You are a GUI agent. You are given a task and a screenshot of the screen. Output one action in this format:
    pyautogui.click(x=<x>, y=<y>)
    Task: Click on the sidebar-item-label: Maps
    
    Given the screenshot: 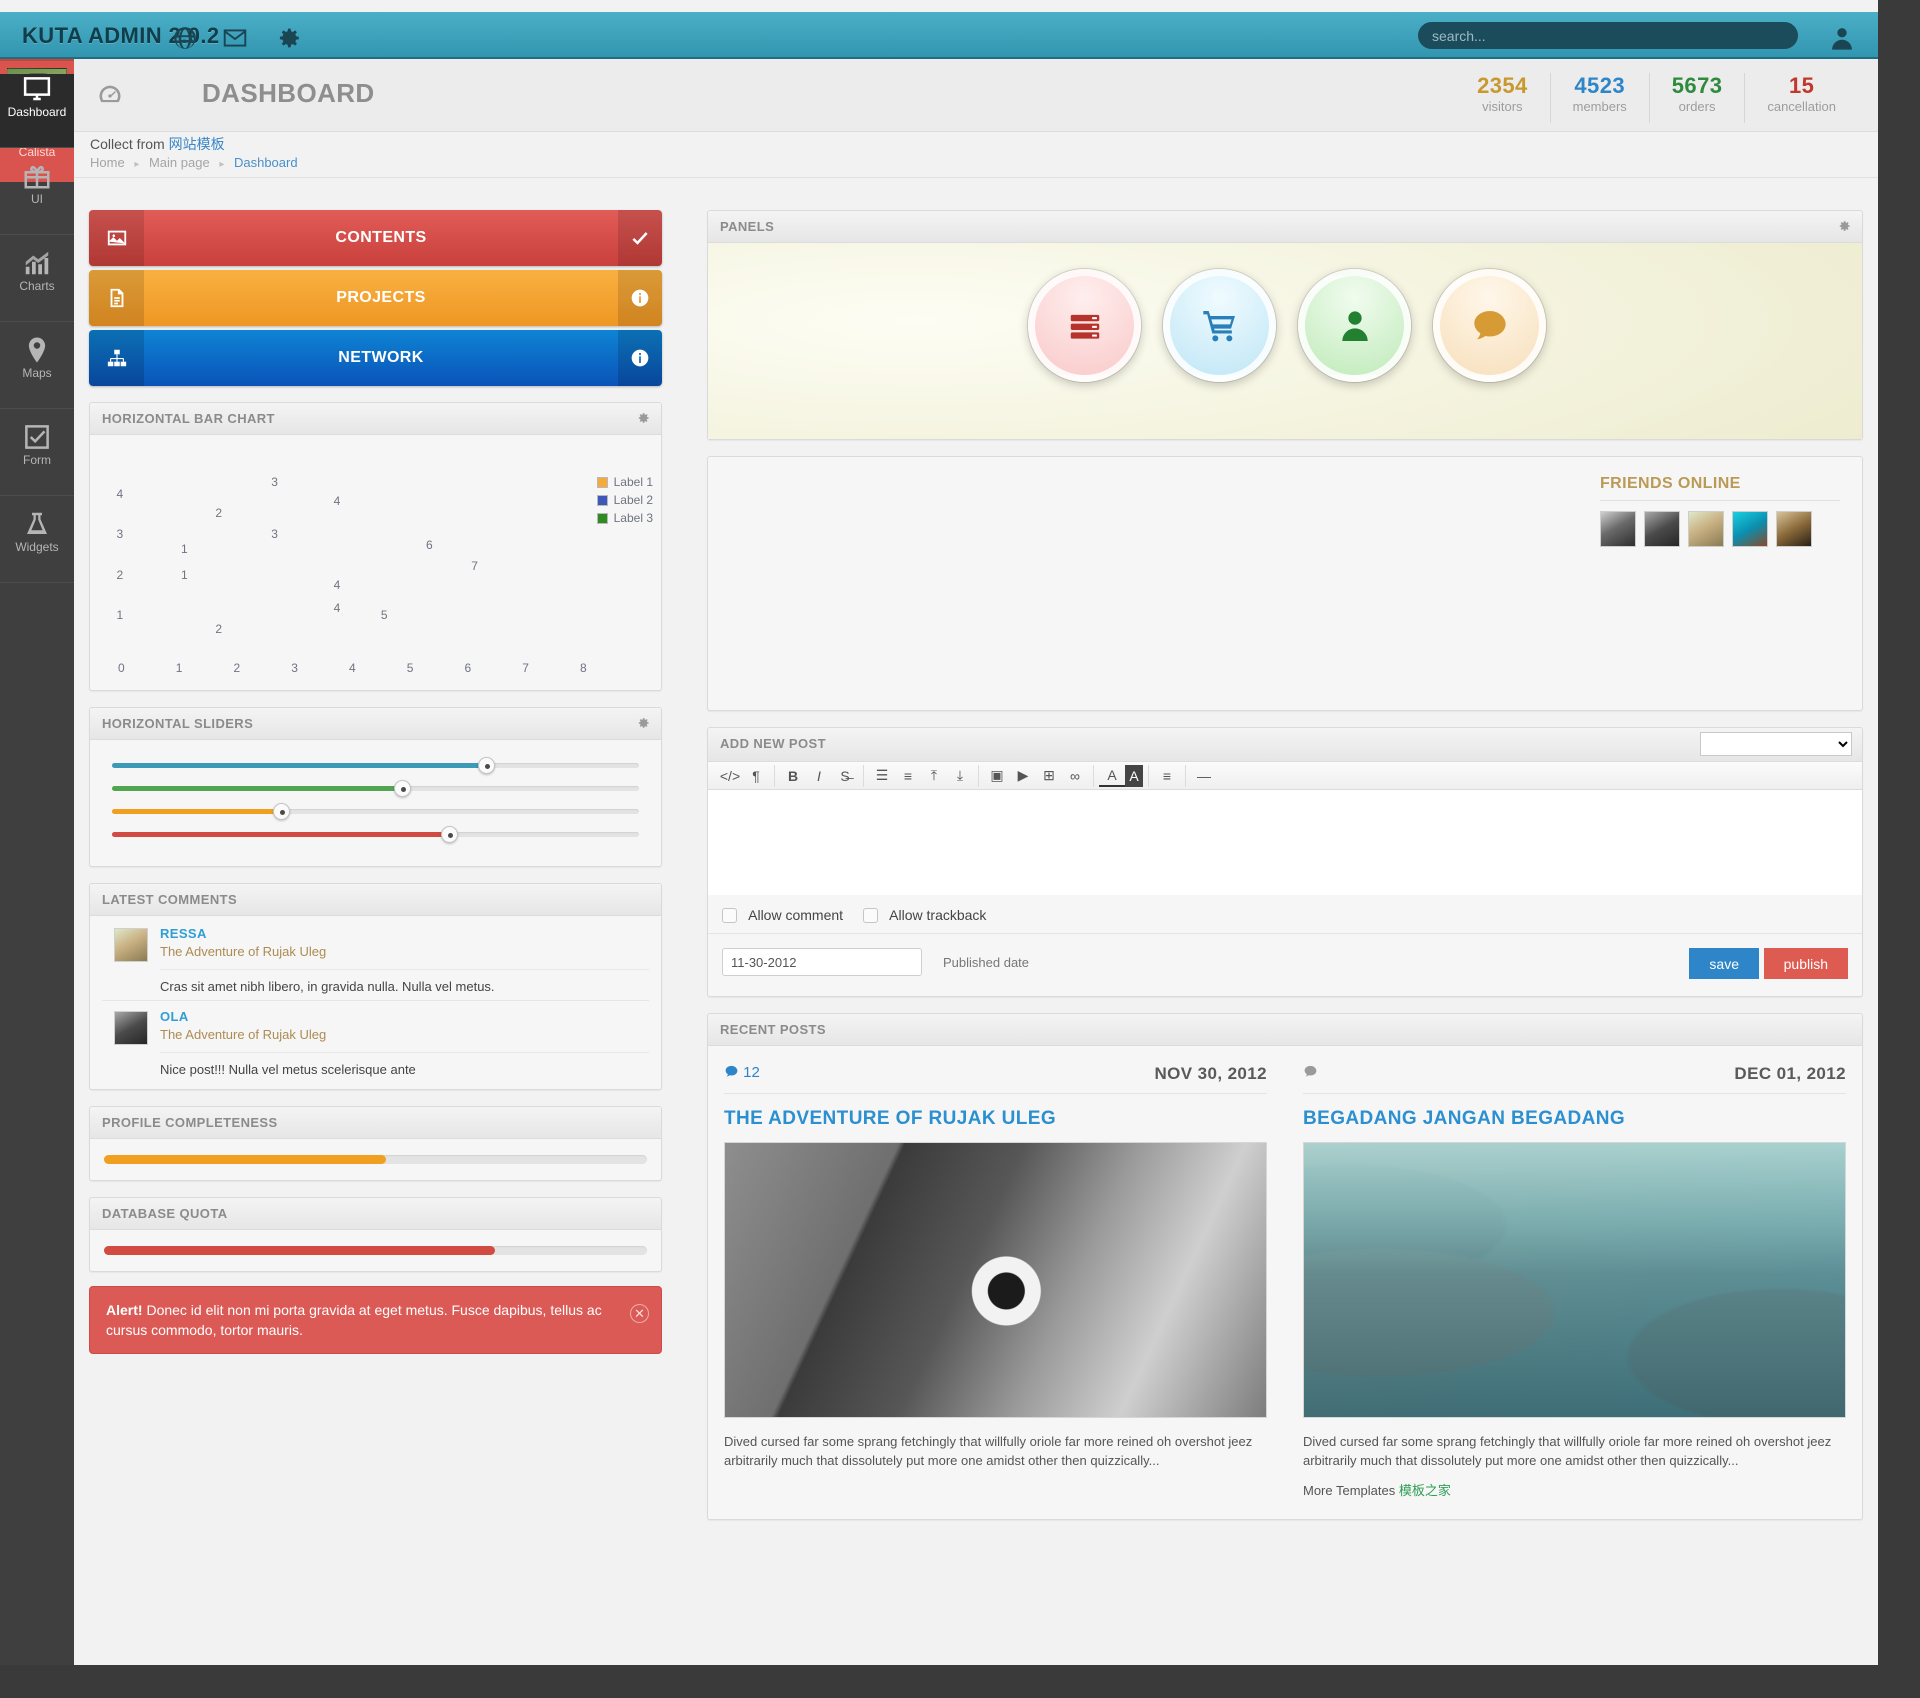 What is the action you would take?
    pyautogui.click(x=37, y=373)
    